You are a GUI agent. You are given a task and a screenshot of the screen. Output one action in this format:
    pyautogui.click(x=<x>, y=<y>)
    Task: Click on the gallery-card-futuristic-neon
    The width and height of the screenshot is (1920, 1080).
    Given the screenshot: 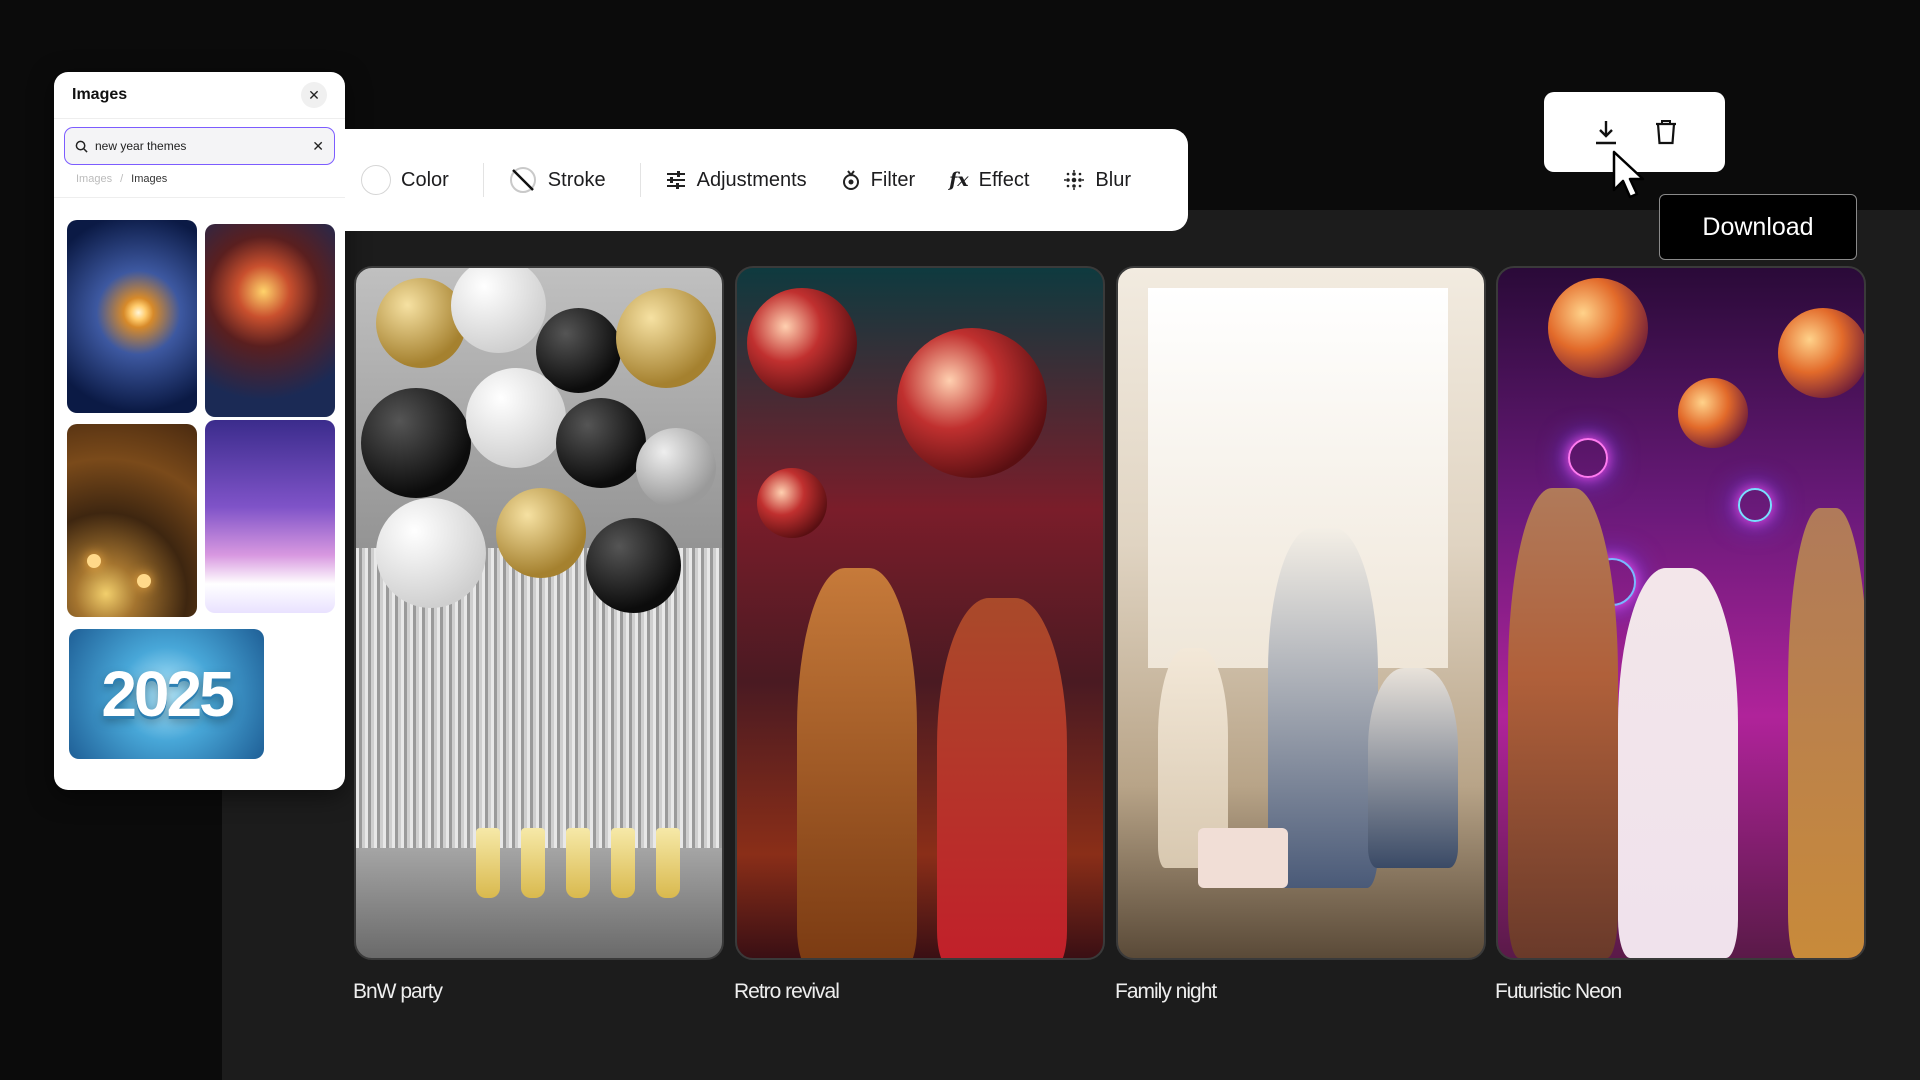 What is the action you would take?
    pyautogui.click(x=1681, y=613)
    